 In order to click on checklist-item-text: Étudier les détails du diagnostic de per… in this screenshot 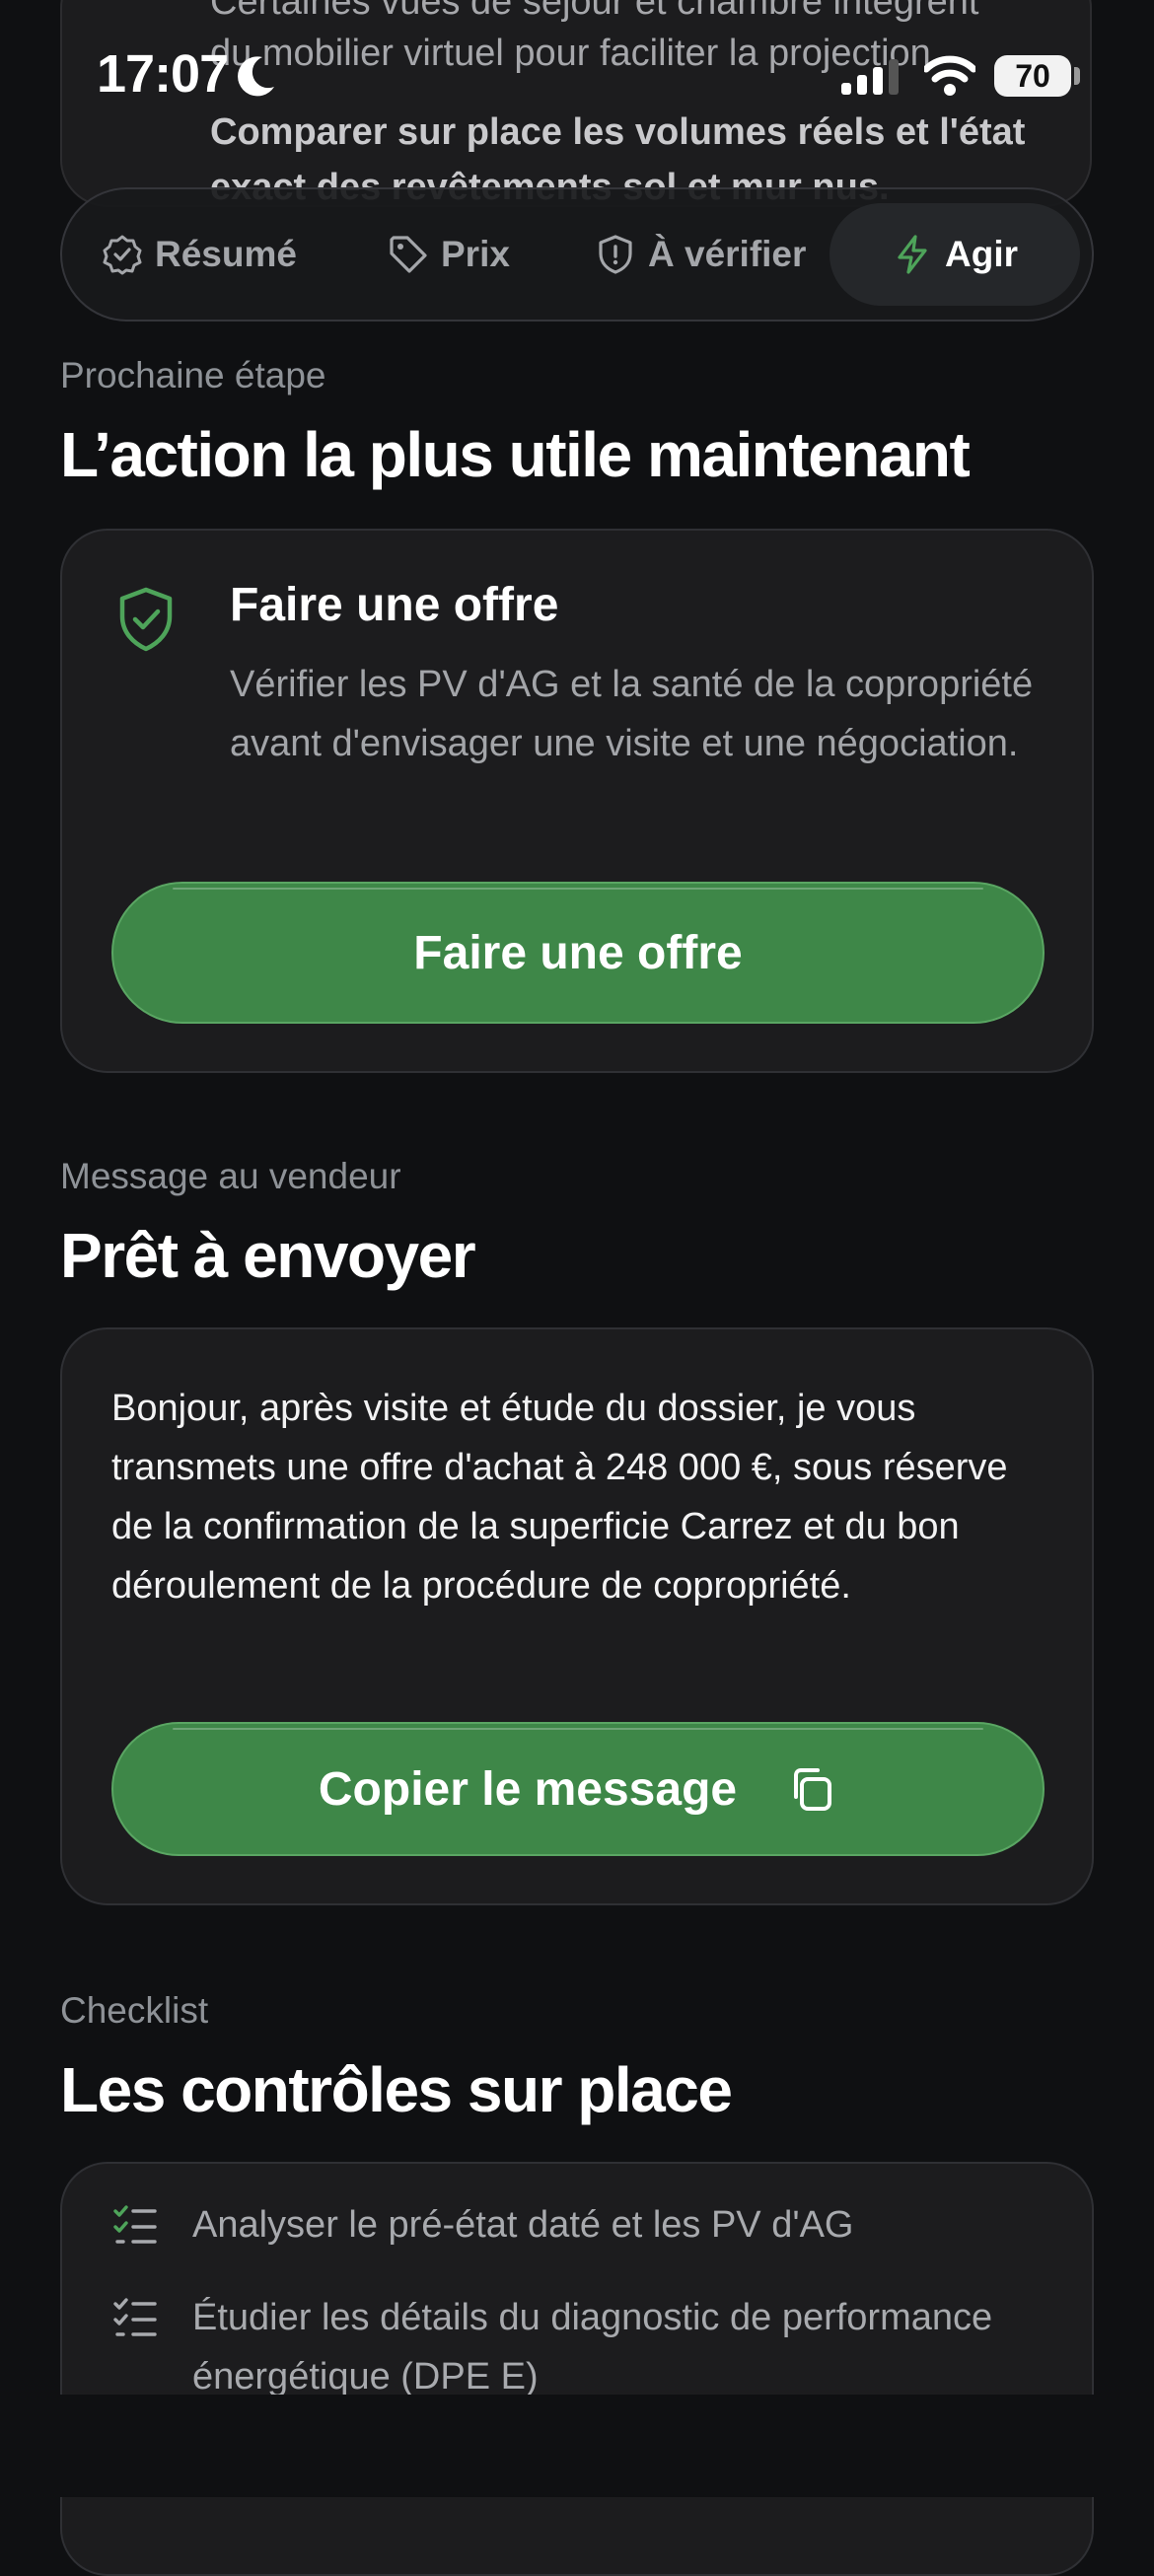, I will do `click(592, 2347)`.